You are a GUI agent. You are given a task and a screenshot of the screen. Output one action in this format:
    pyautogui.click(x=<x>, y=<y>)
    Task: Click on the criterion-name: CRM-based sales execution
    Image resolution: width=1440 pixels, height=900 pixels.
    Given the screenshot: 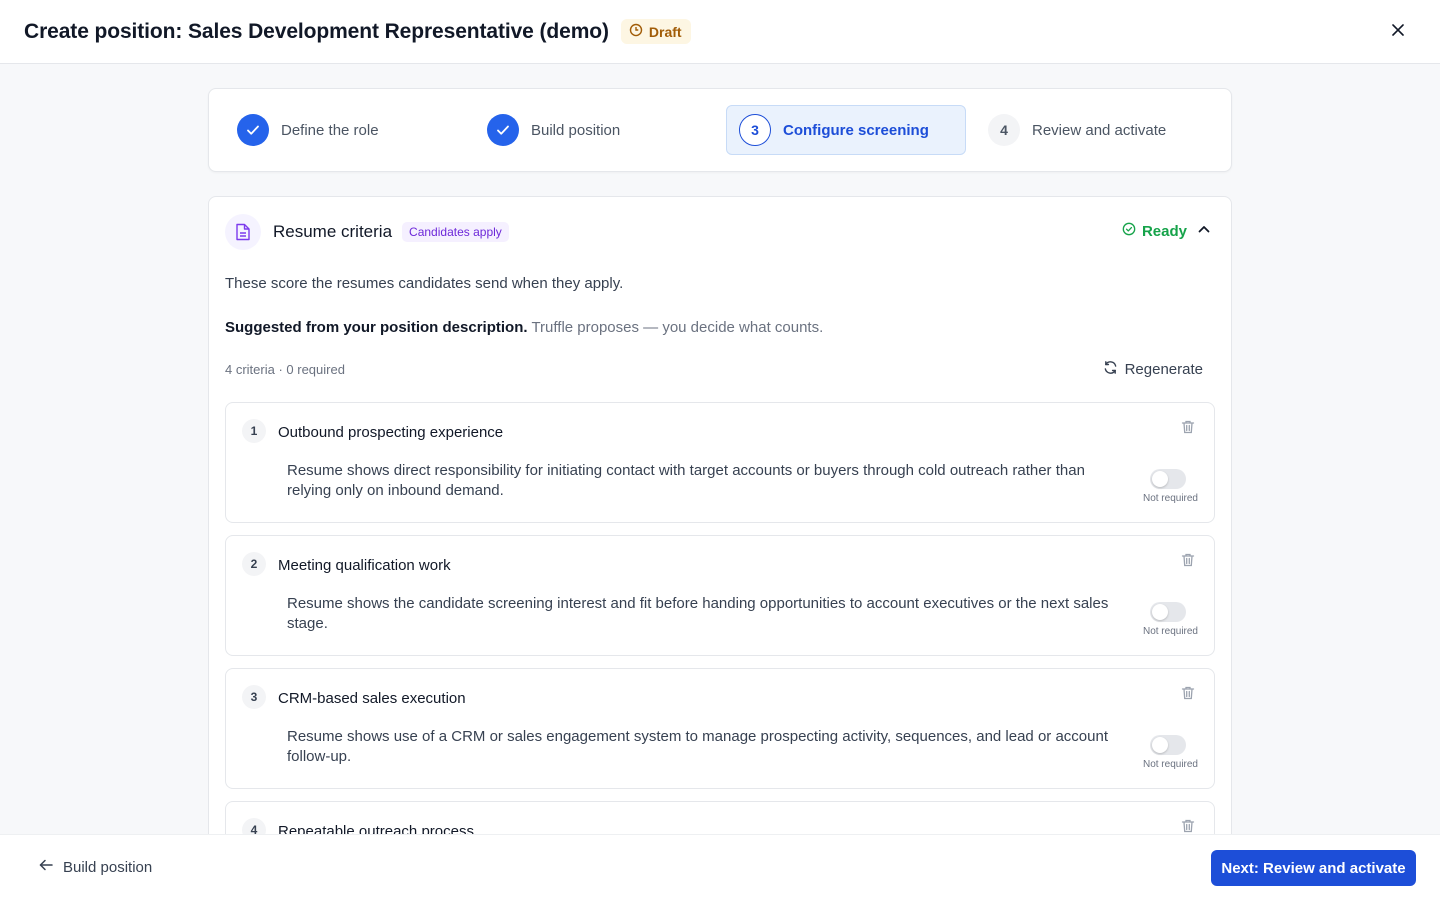 What is the action you would take?
    pyautogui.click(x=372, y=698)
    